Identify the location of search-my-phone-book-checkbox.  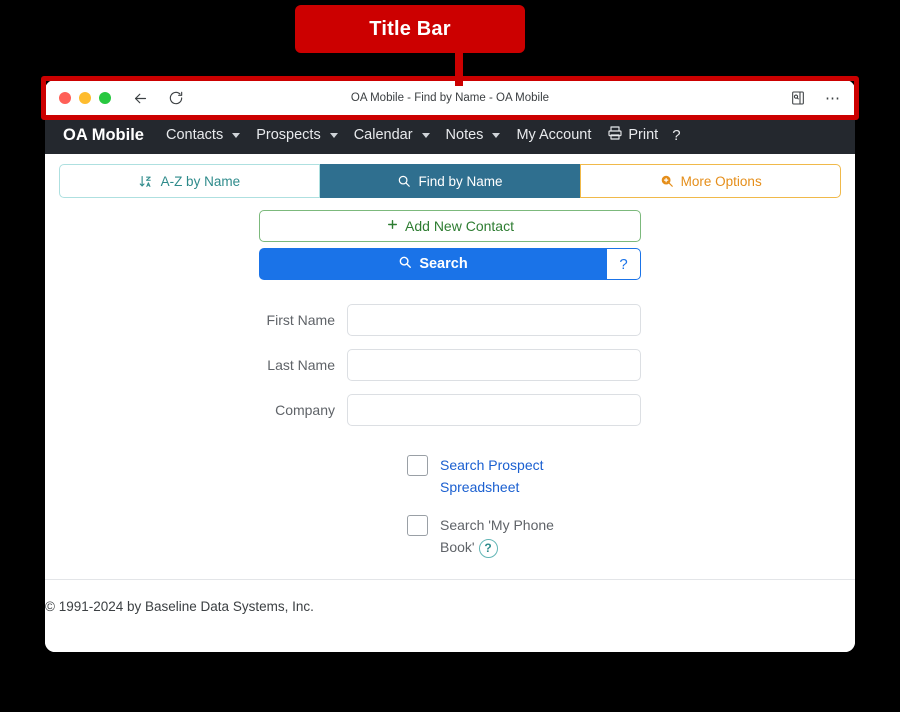
(417, 525).